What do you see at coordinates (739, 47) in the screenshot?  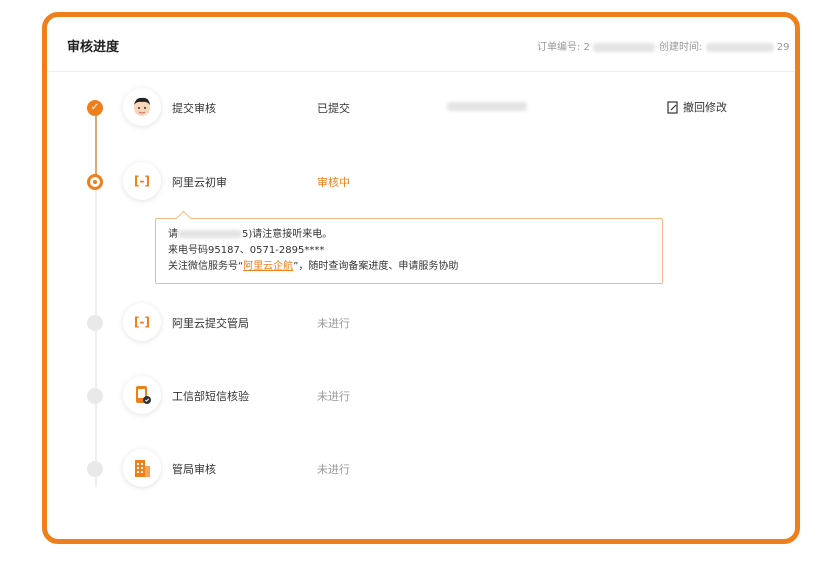 I see `created-time-redacted` at bounding box center [739, 47].